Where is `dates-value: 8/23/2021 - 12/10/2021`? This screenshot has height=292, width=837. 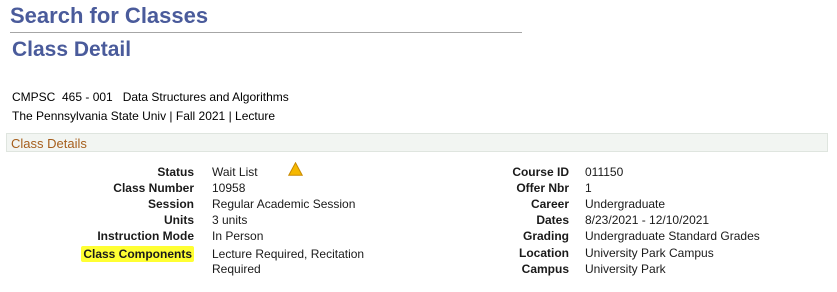 dates-value: 8/23/2021 - 12/10/2021 is located at coordinates (647, 220).